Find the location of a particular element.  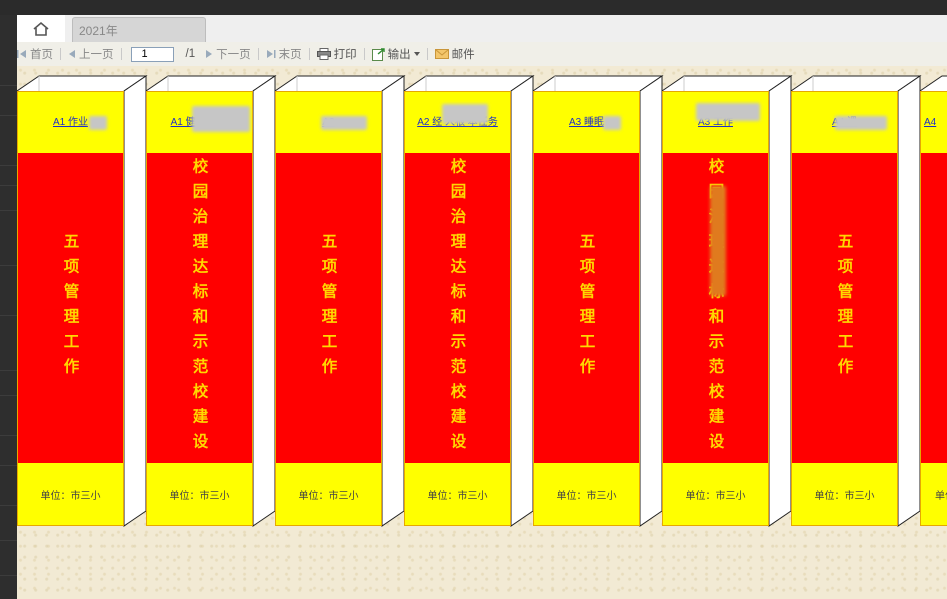

spine-face: A2 五项管理工作 单位：市三小 is located at coordinates (328, 308).